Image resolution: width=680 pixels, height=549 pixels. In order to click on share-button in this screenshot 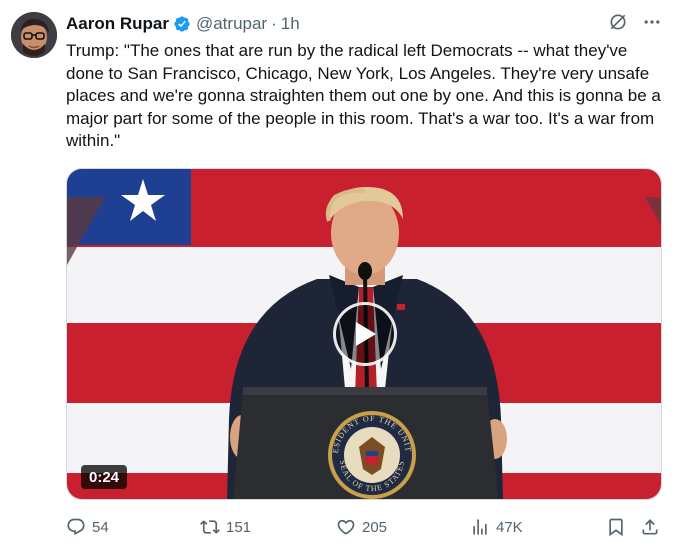, I will do `click(650, 527)`.